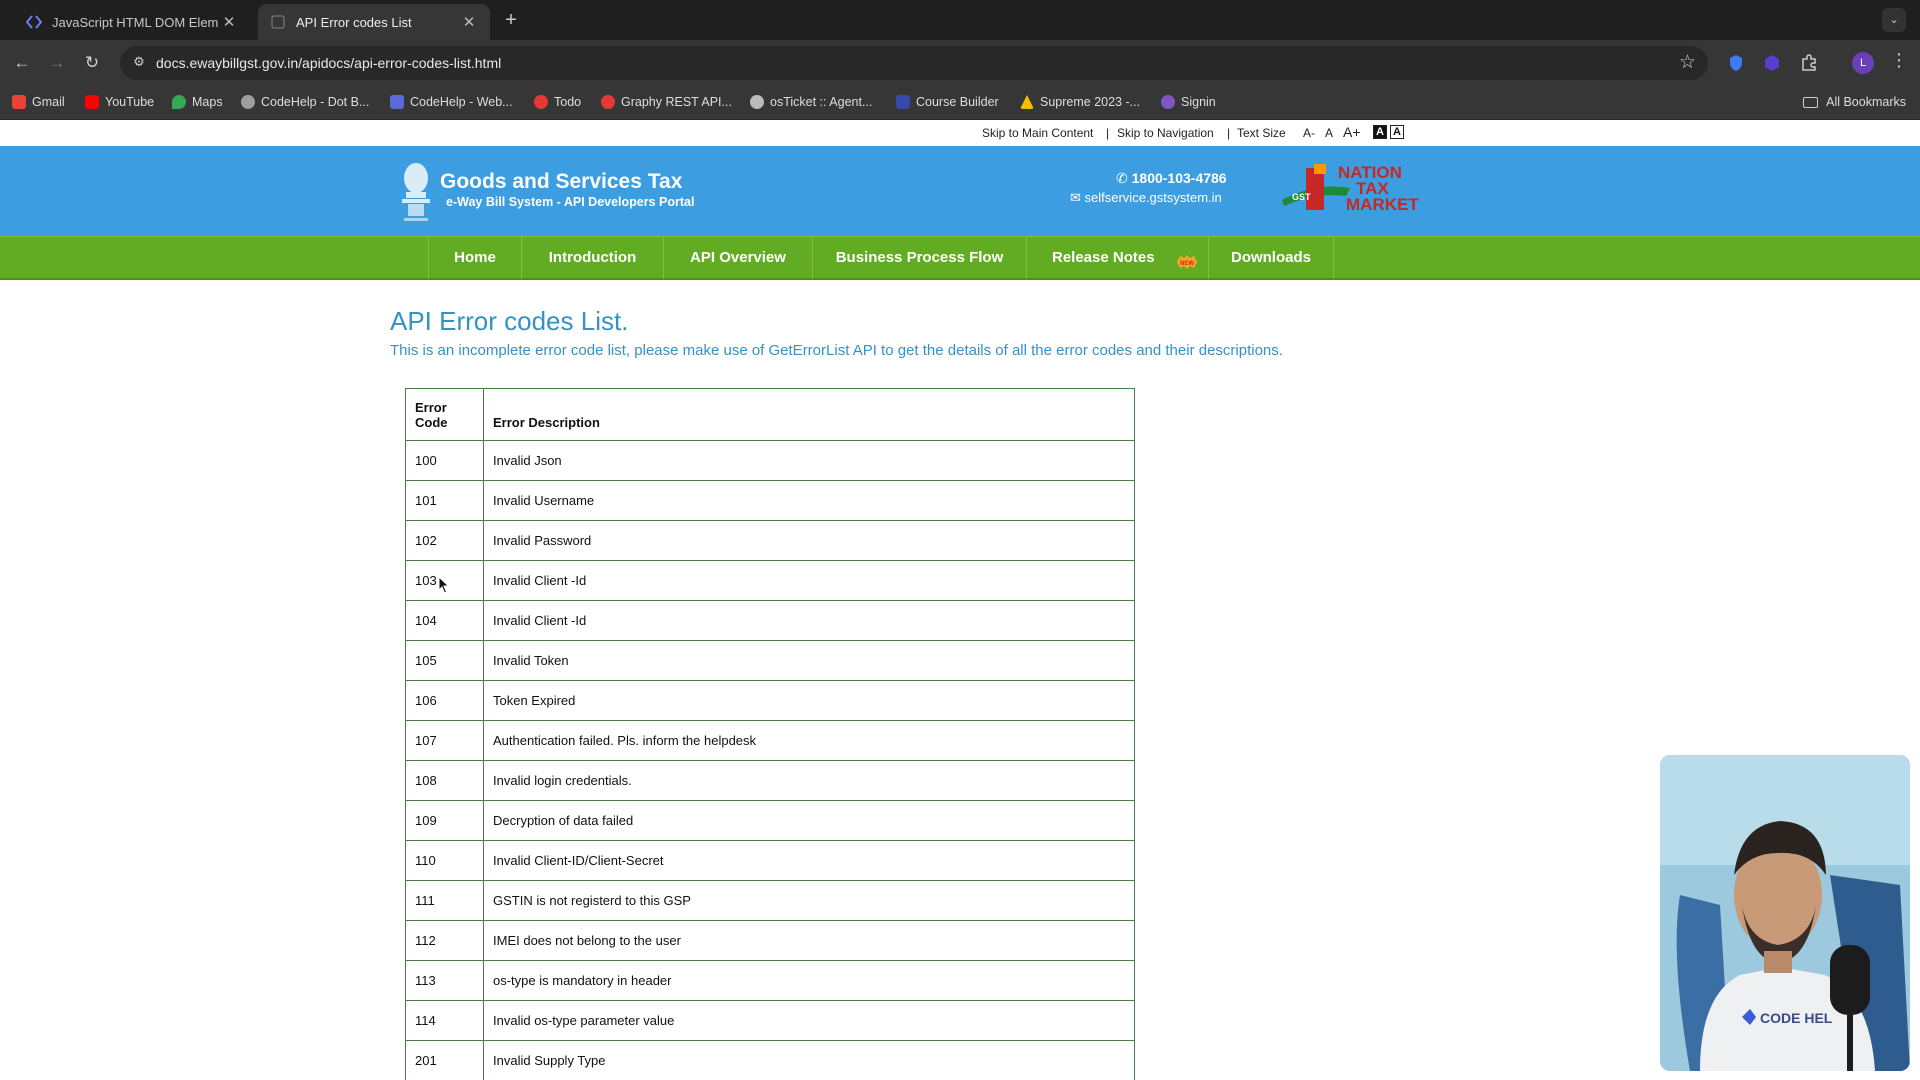  What do you see at coordinates (770, 1060) in the screenshot?
I see `table-row: 201 Invalid Supply Type` at bounding box center [770, 1060].